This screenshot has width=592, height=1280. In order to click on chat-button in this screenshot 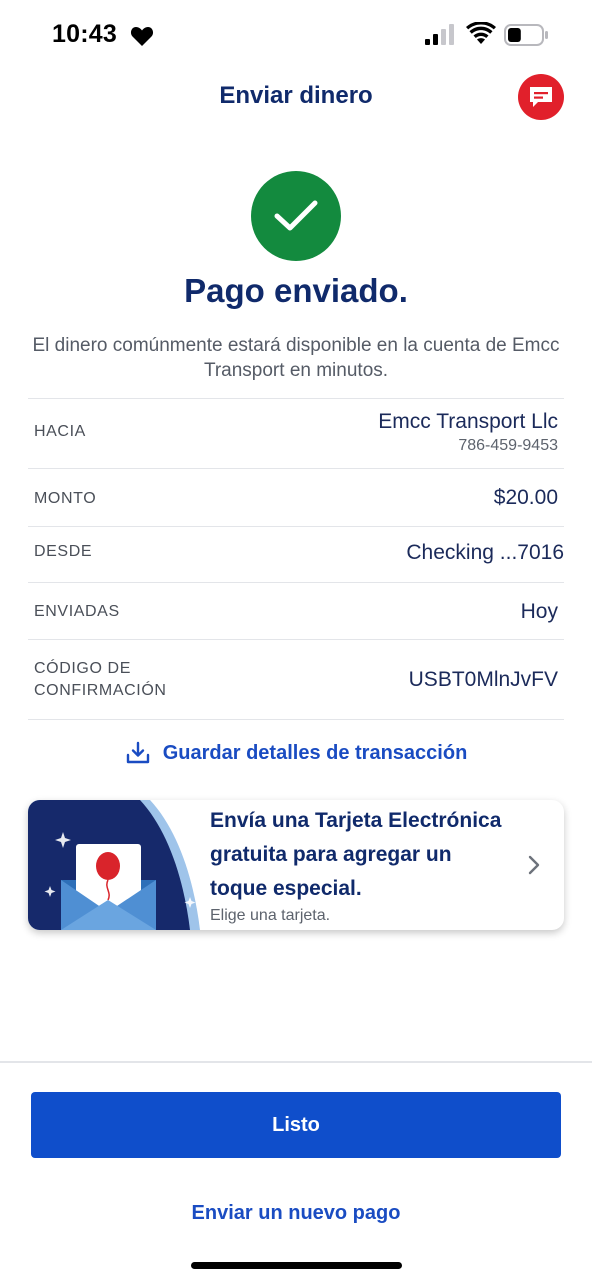, I will do `click(541, 97)`.